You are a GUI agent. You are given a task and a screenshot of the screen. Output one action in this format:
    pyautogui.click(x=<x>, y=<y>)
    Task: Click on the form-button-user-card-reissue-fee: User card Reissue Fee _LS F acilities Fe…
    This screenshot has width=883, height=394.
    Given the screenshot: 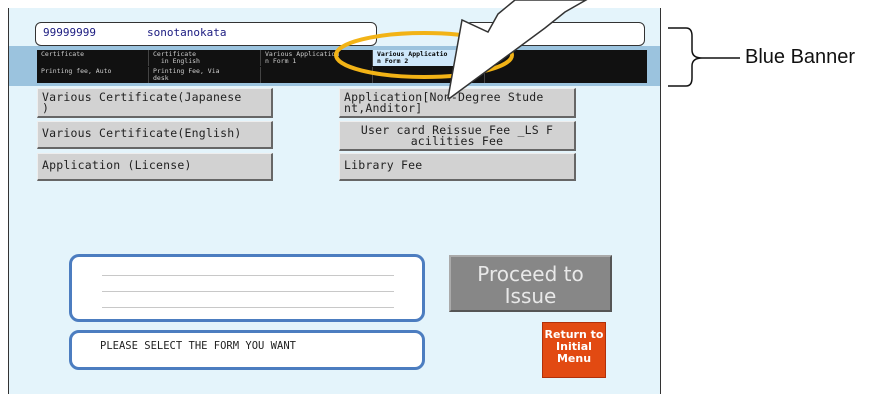 What is the action you would take?
    pyautogui.click(x=457, y=136)
    